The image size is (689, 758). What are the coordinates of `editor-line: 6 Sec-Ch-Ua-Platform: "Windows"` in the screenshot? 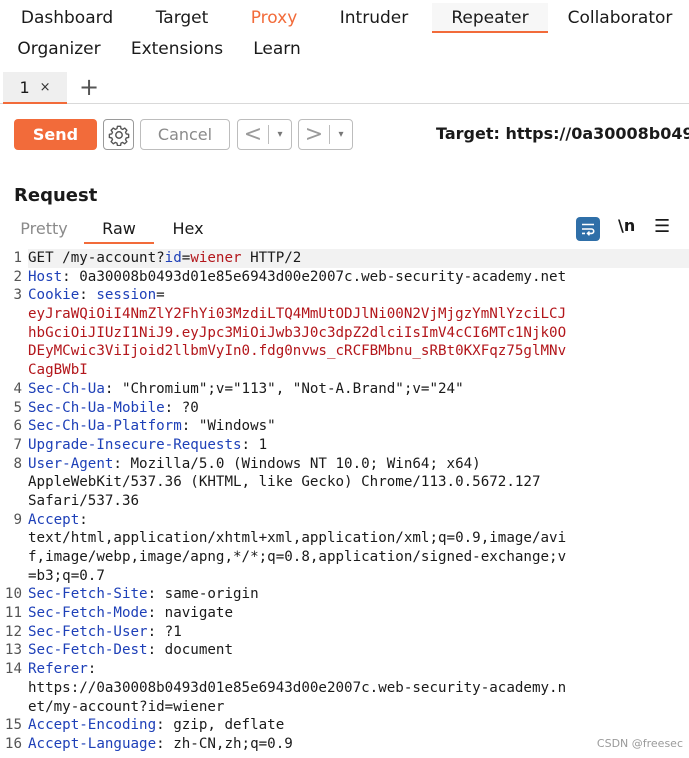 It's located at (344, 426).